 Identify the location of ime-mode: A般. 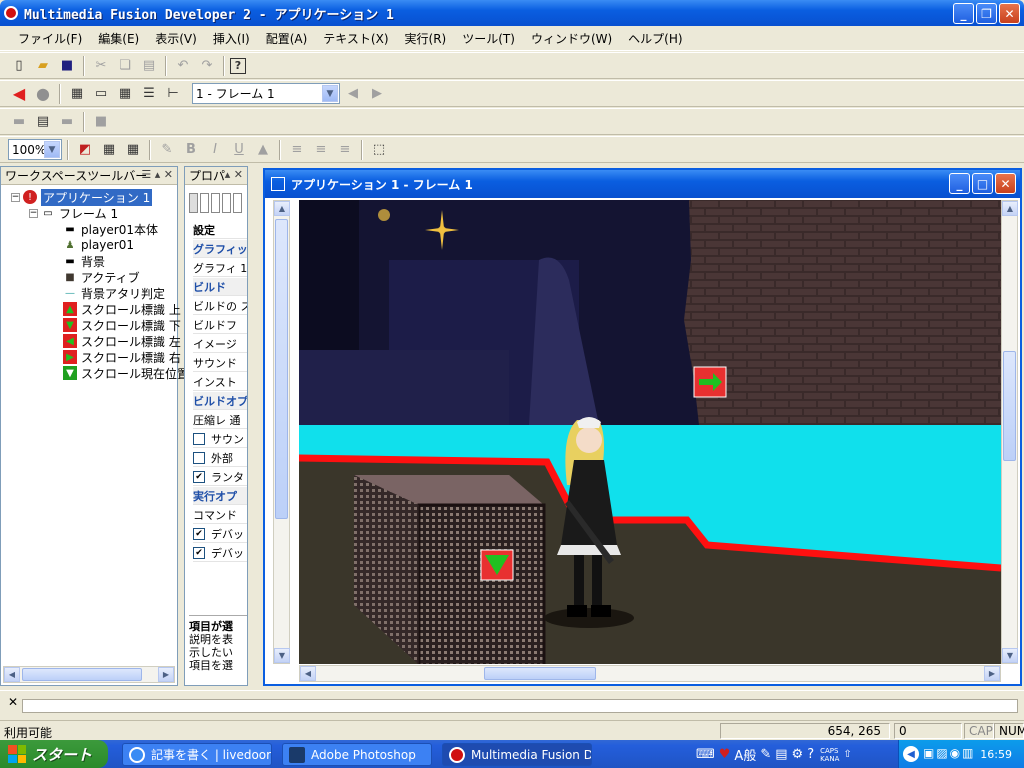
(745, 754).